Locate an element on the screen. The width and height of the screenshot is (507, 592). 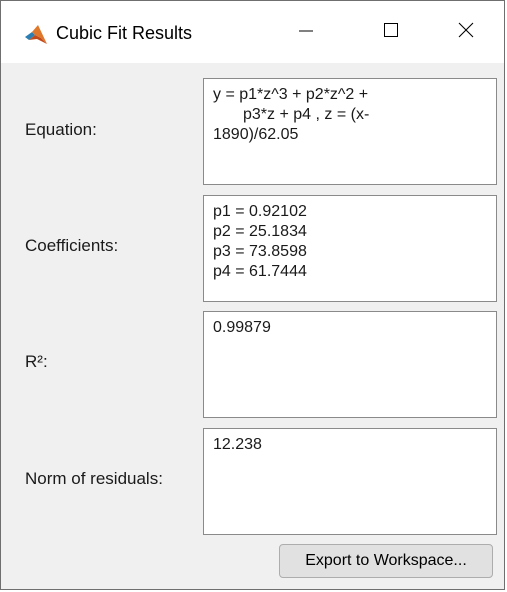
minimize-button is located at coordinates (306, 32).